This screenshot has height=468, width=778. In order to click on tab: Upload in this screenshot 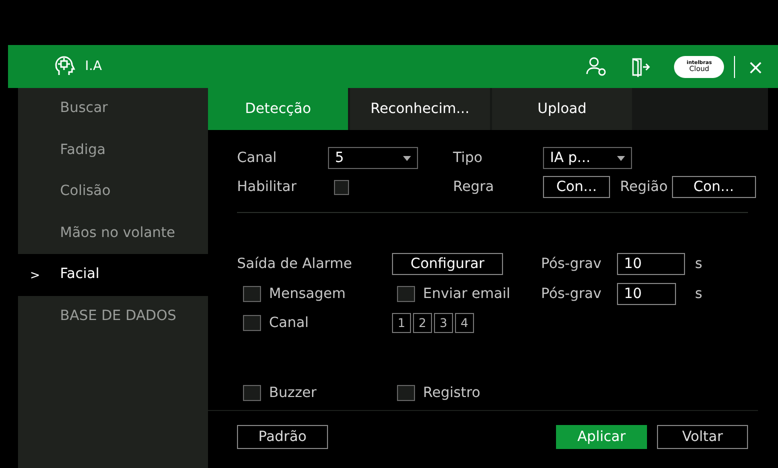, I will do `click(562, 109)`.